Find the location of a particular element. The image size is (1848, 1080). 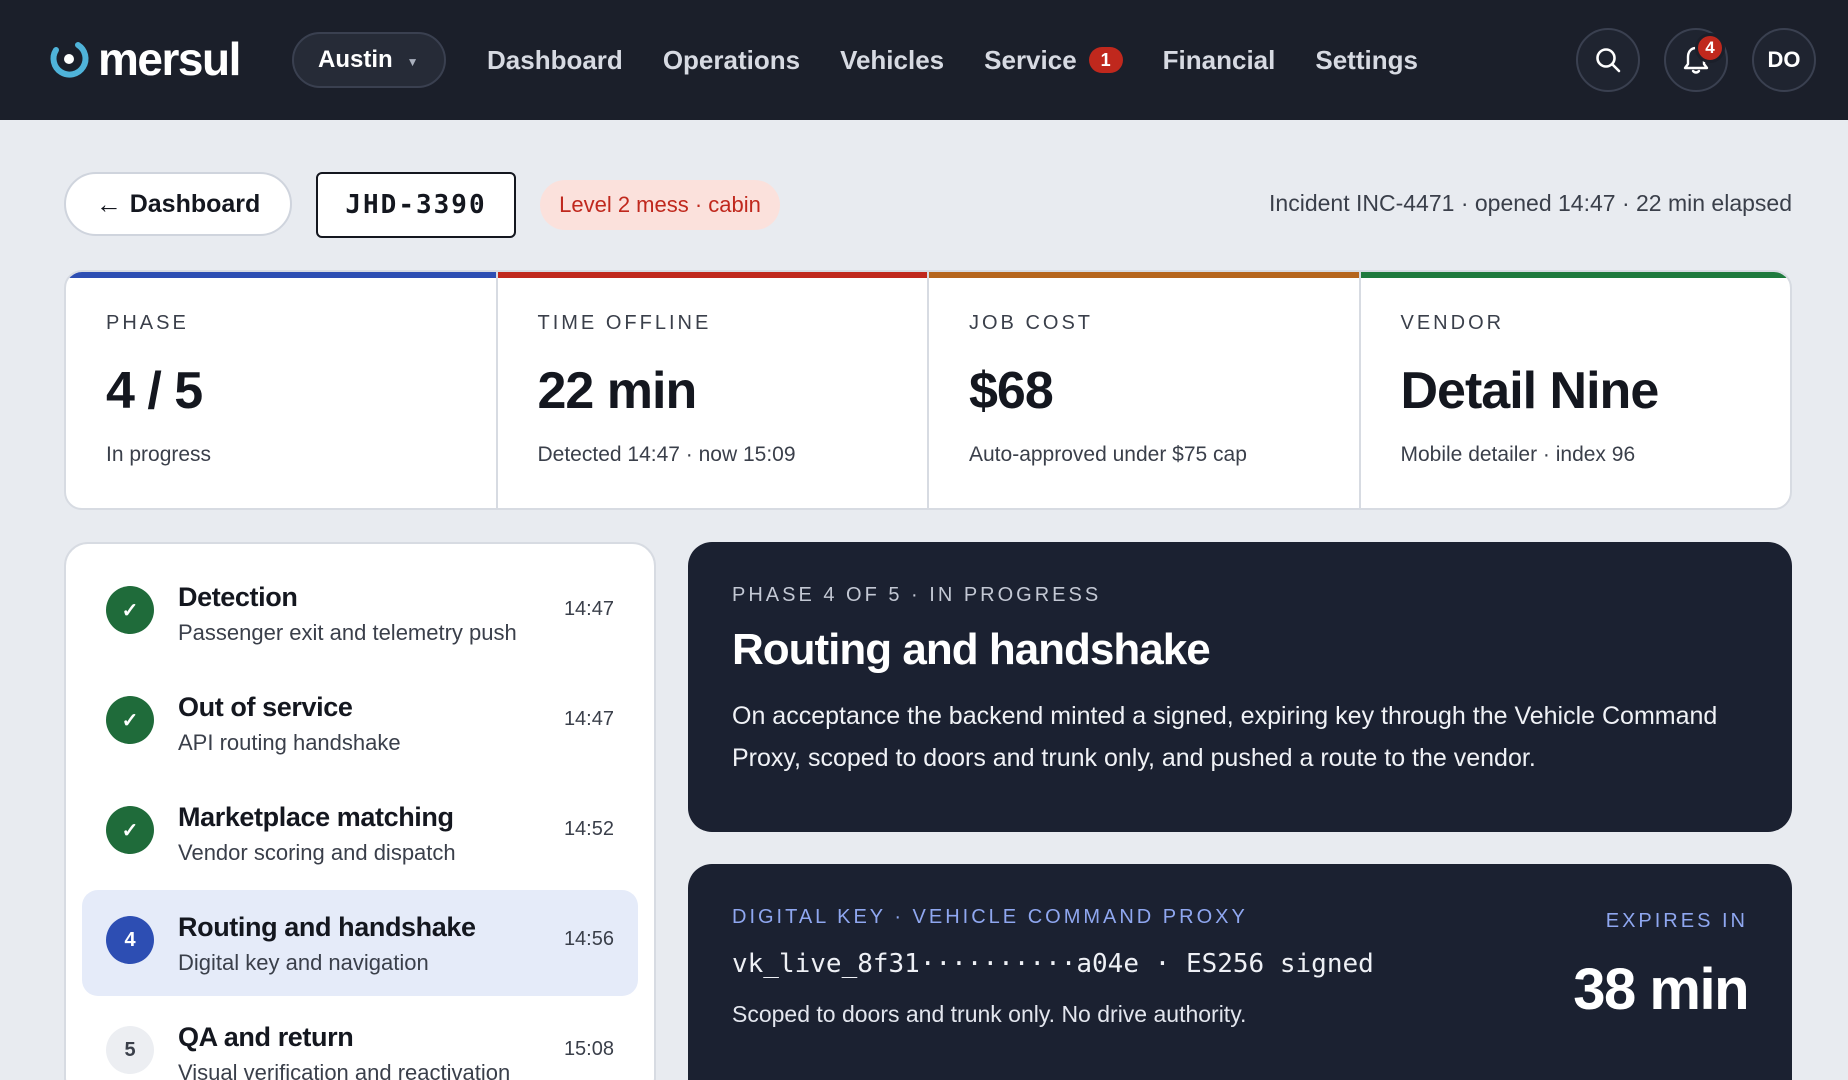

step-title: Routing and handshake is located at coordinates (327, 927).